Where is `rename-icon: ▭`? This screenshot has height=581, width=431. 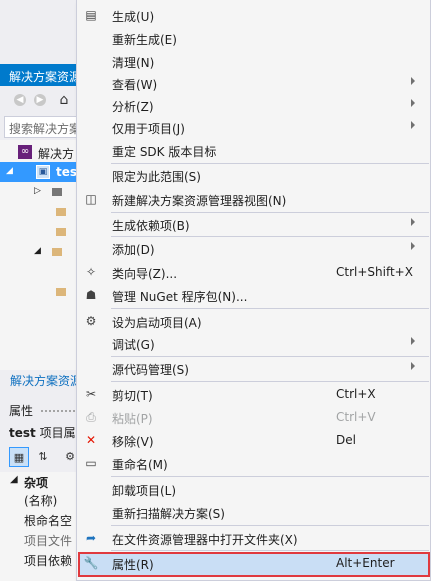
rename-icon: ▭ is located at coordinates (91, 463).